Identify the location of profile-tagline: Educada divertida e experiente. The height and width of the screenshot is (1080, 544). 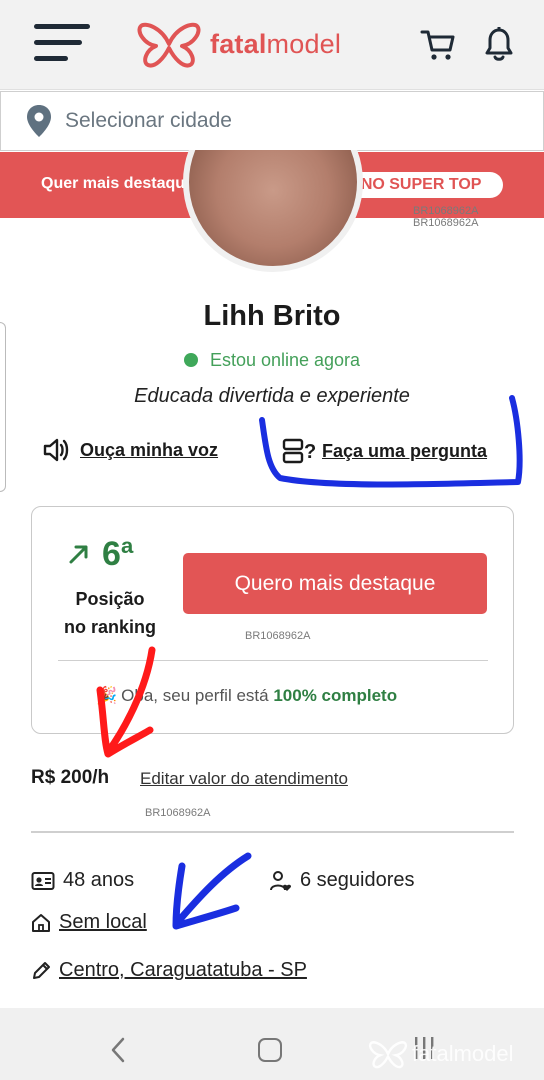
(272, 396).